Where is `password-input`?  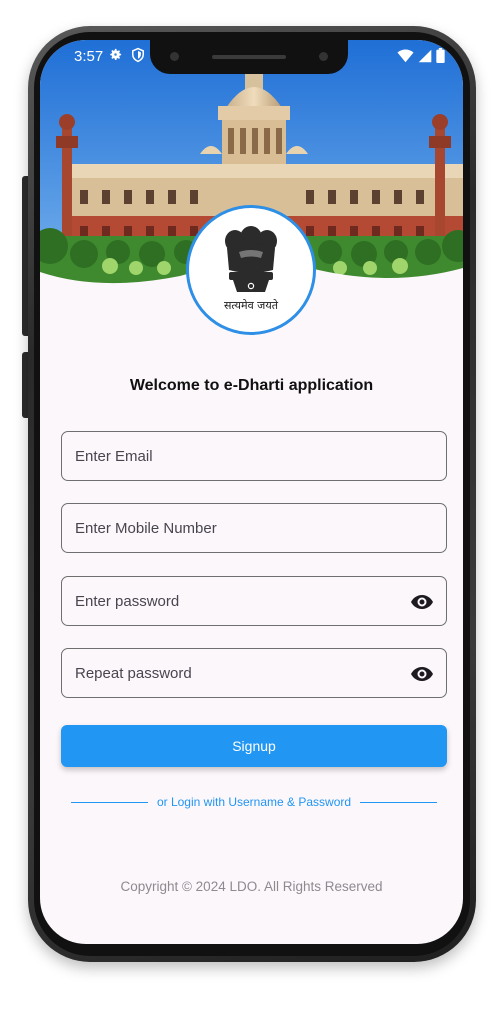 password-input is located at coordinates (254, 601).